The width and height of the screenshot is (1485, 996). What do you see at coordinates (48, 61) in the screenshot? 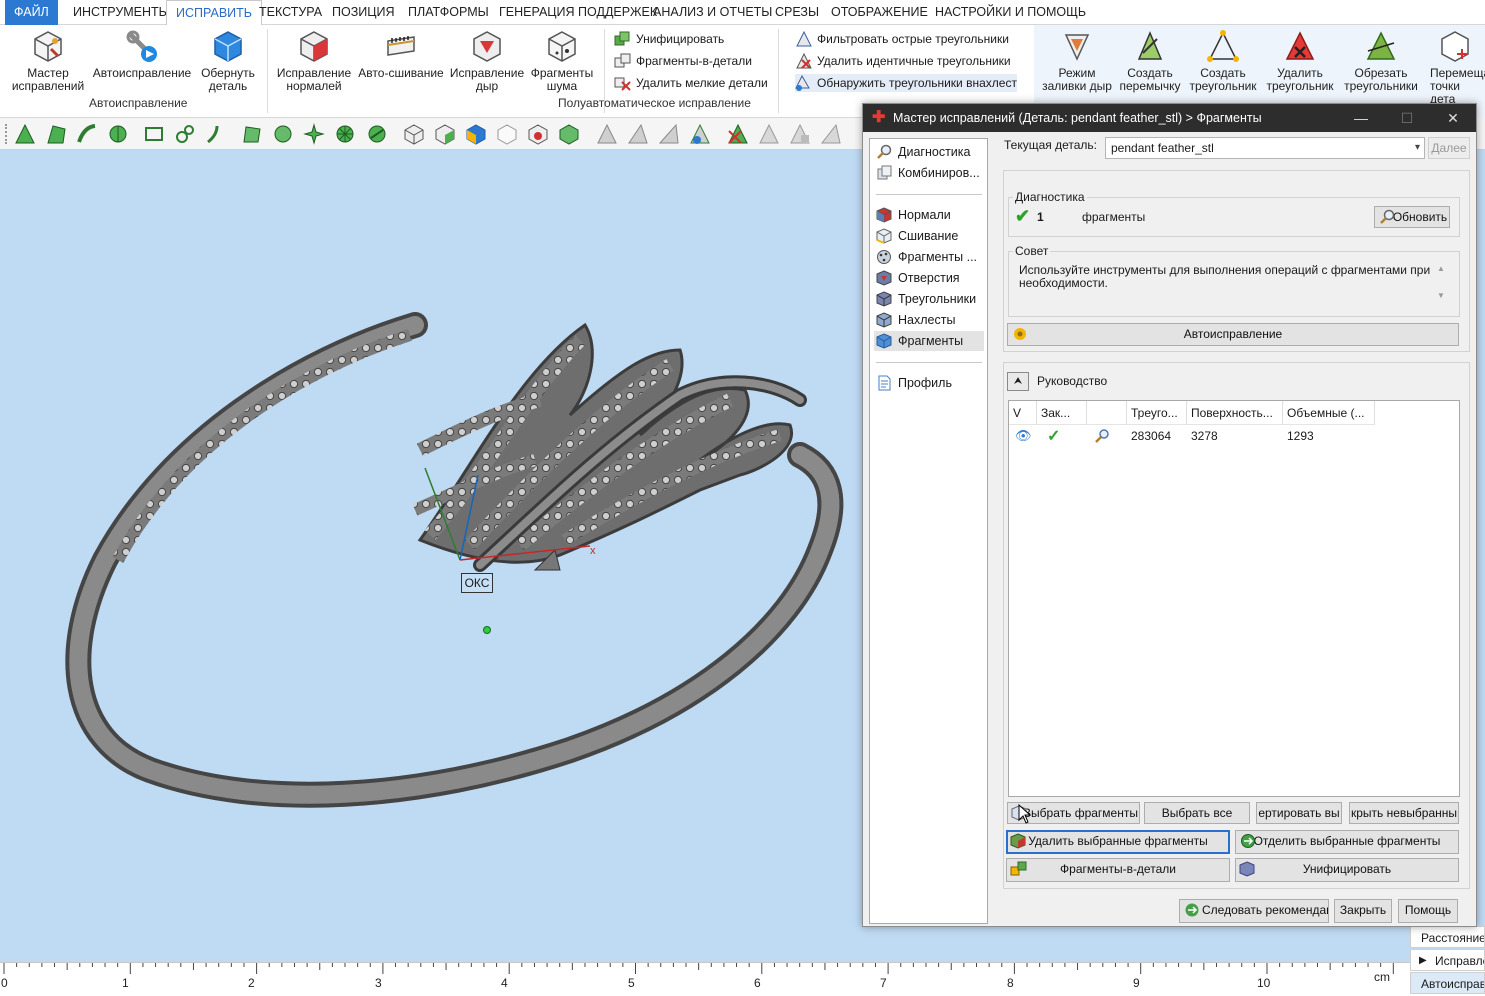
I see `fix-wizard-button: Мастер исправлений` at bounding box center [48, 61].